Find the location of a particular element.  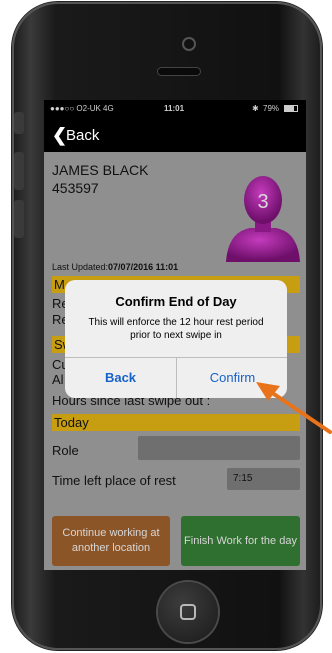

front-camera is located at coordinates (189, 44).